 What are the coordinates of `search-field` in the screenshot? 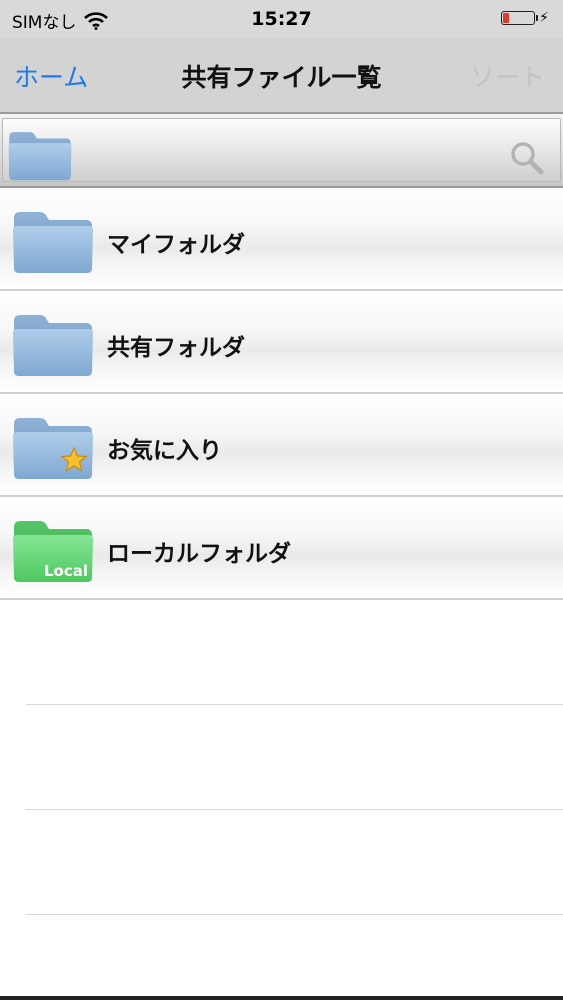 It's located at (281, 150).